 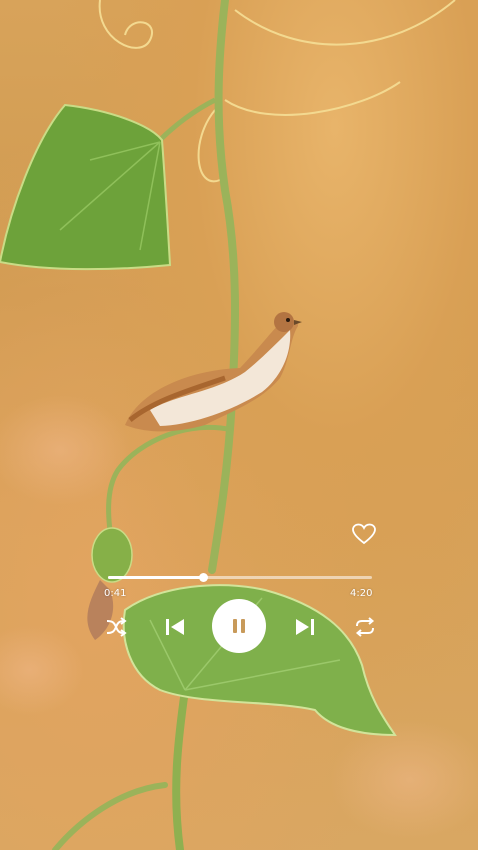 I want to click on previous-icon, so click(x=175, y=627).